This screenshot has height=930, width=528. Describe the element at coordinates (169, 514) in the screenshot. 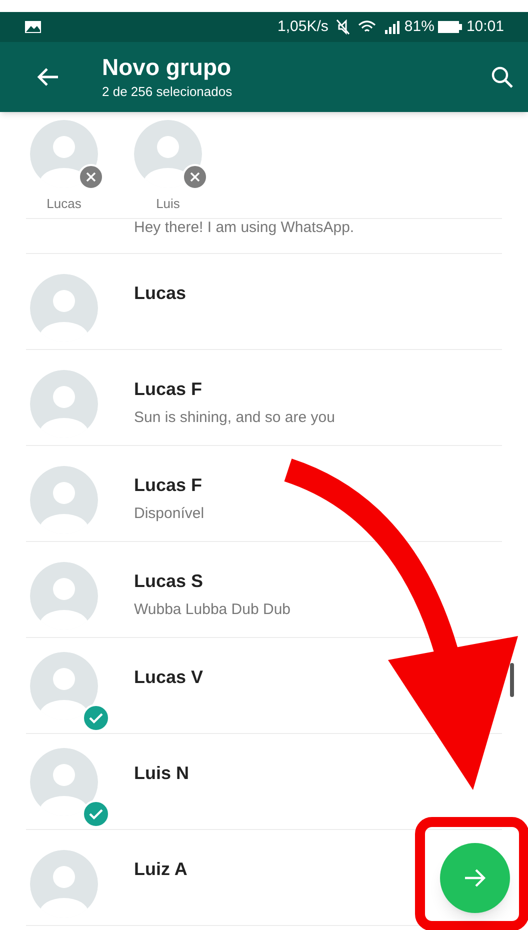

I see `contact-status: Disponível` at that location.